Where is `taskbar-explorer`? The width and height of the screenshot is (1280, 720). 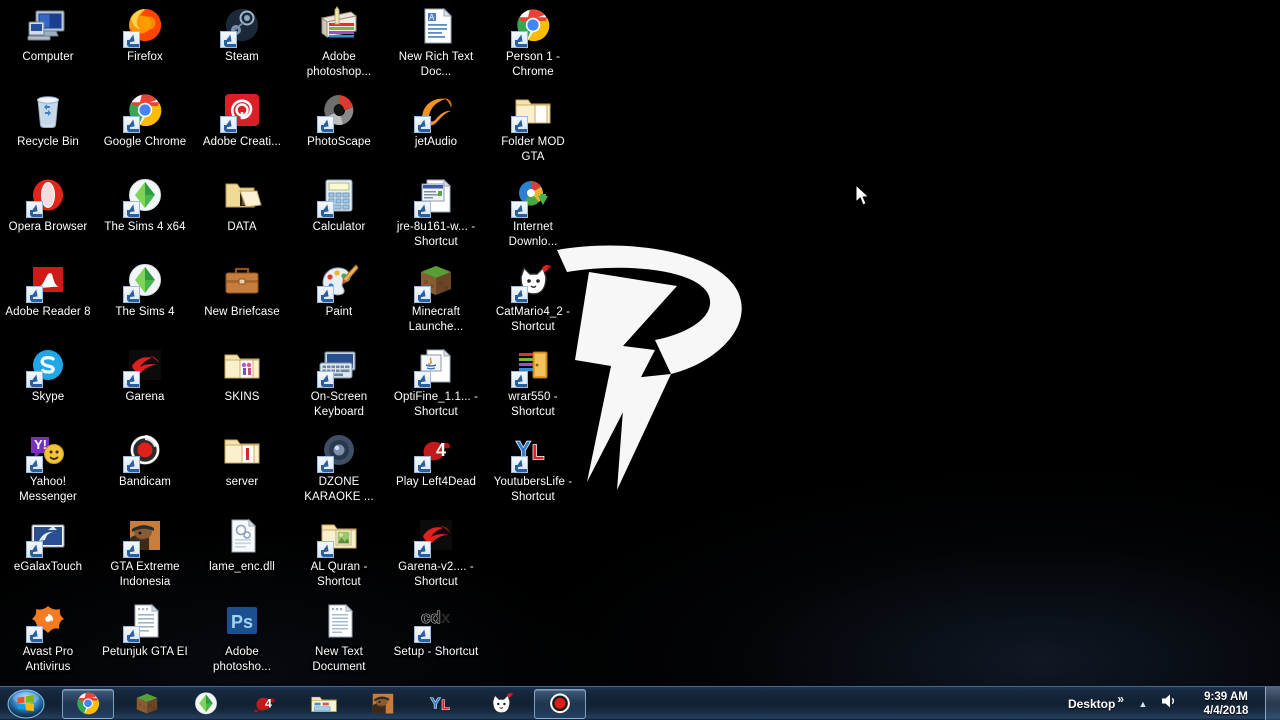 taskbar-explorer is located at coordinates (324, 704).